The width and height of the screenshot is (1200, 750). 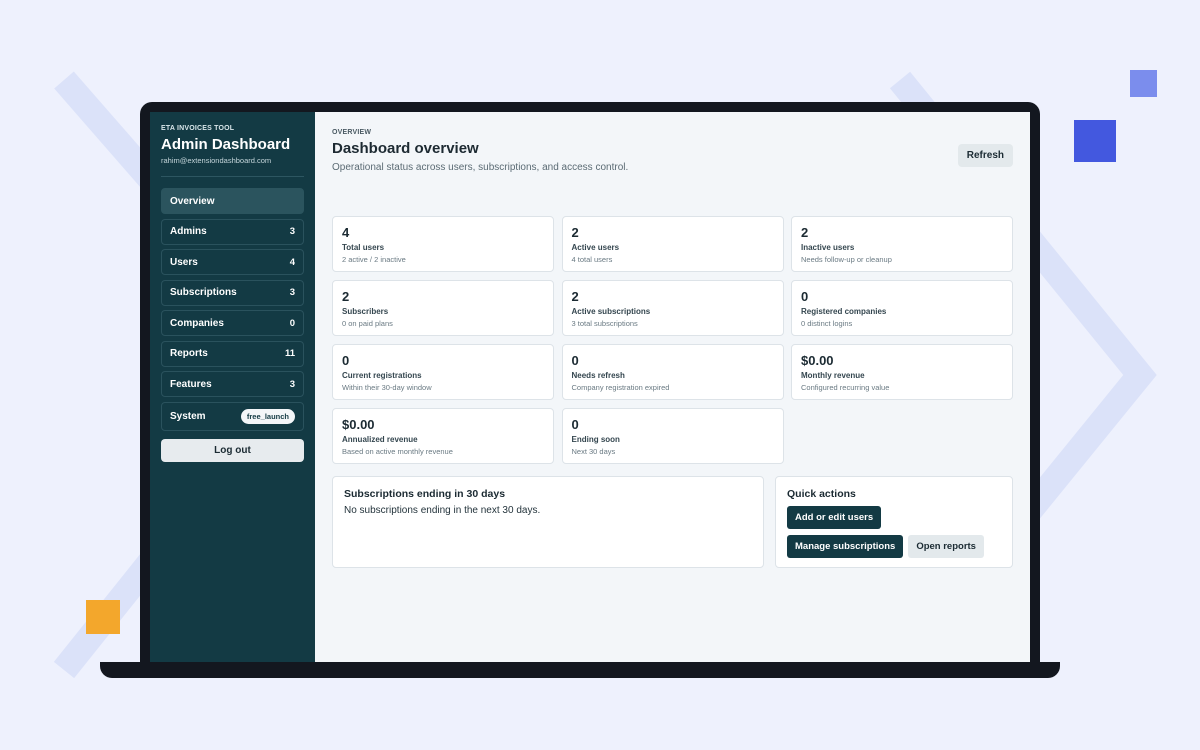 What do you see at coordinates (833, 375) in the screenshot?
I see `stat-label: Monthly revenue` at bounding box center [833, 375].